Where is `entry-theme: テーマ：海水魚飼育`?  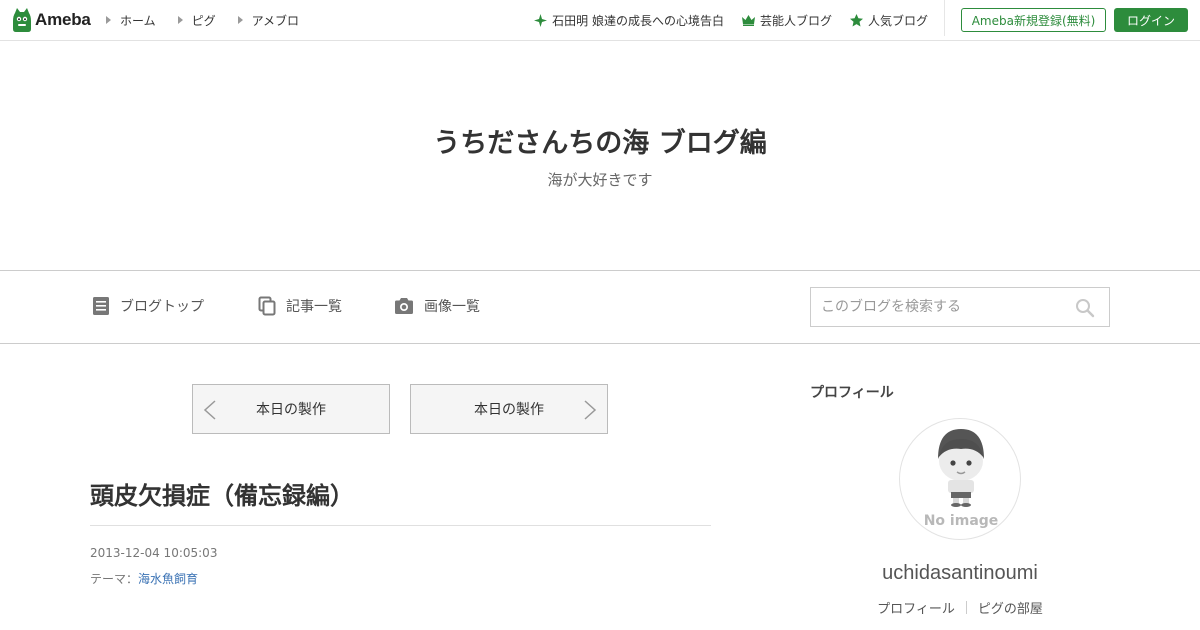 entry-theme: テーマ：海水魚飼育 is located at coordinates (144, 578).